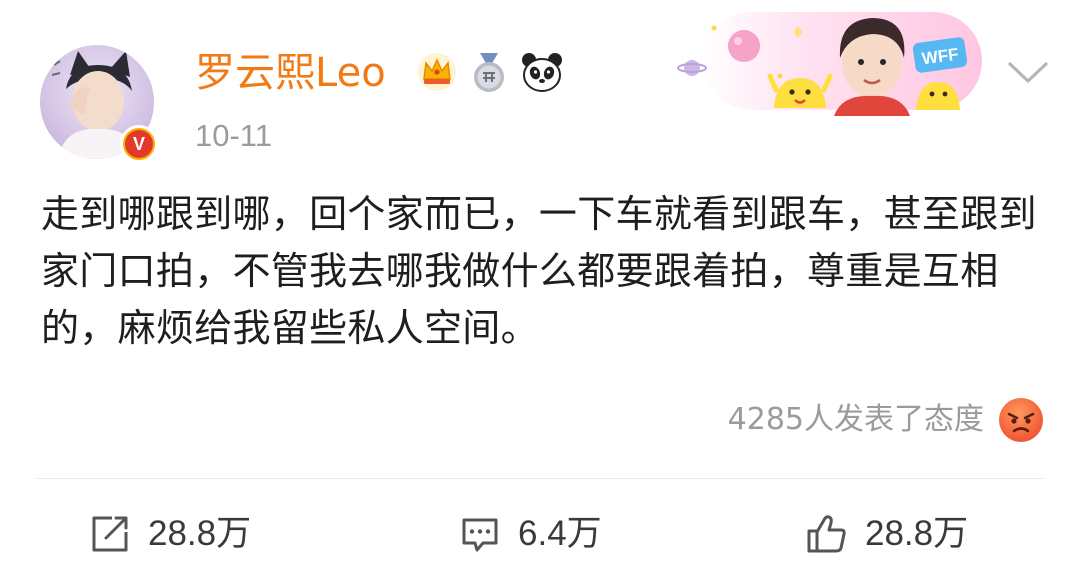 The width and height of the screenshot is (1080, 579). I want to click on user-name: 罗云熙Leo, so click(290, 73).